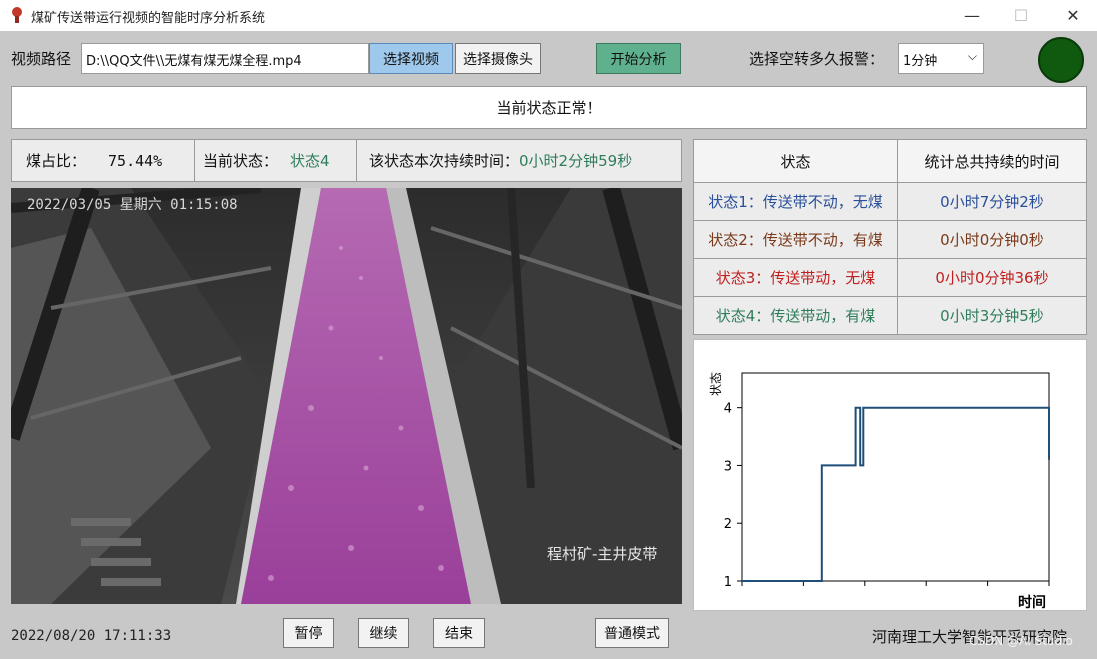 This screenshot has width=1097, height=659. What do you see at coordinates (383, 633) in the screenshot?
I see `resume-button: 继续` at bounding box center [383, 633].